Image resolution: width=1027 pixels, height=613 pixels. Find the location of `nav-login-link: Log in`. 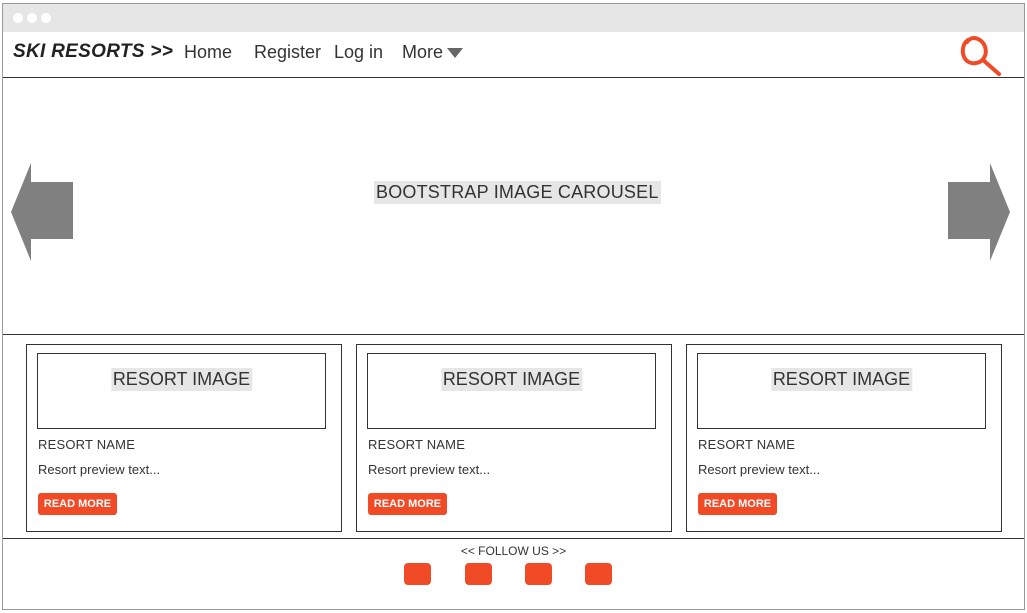

nav-login-link: Log in is located at coordinates (358, 52).